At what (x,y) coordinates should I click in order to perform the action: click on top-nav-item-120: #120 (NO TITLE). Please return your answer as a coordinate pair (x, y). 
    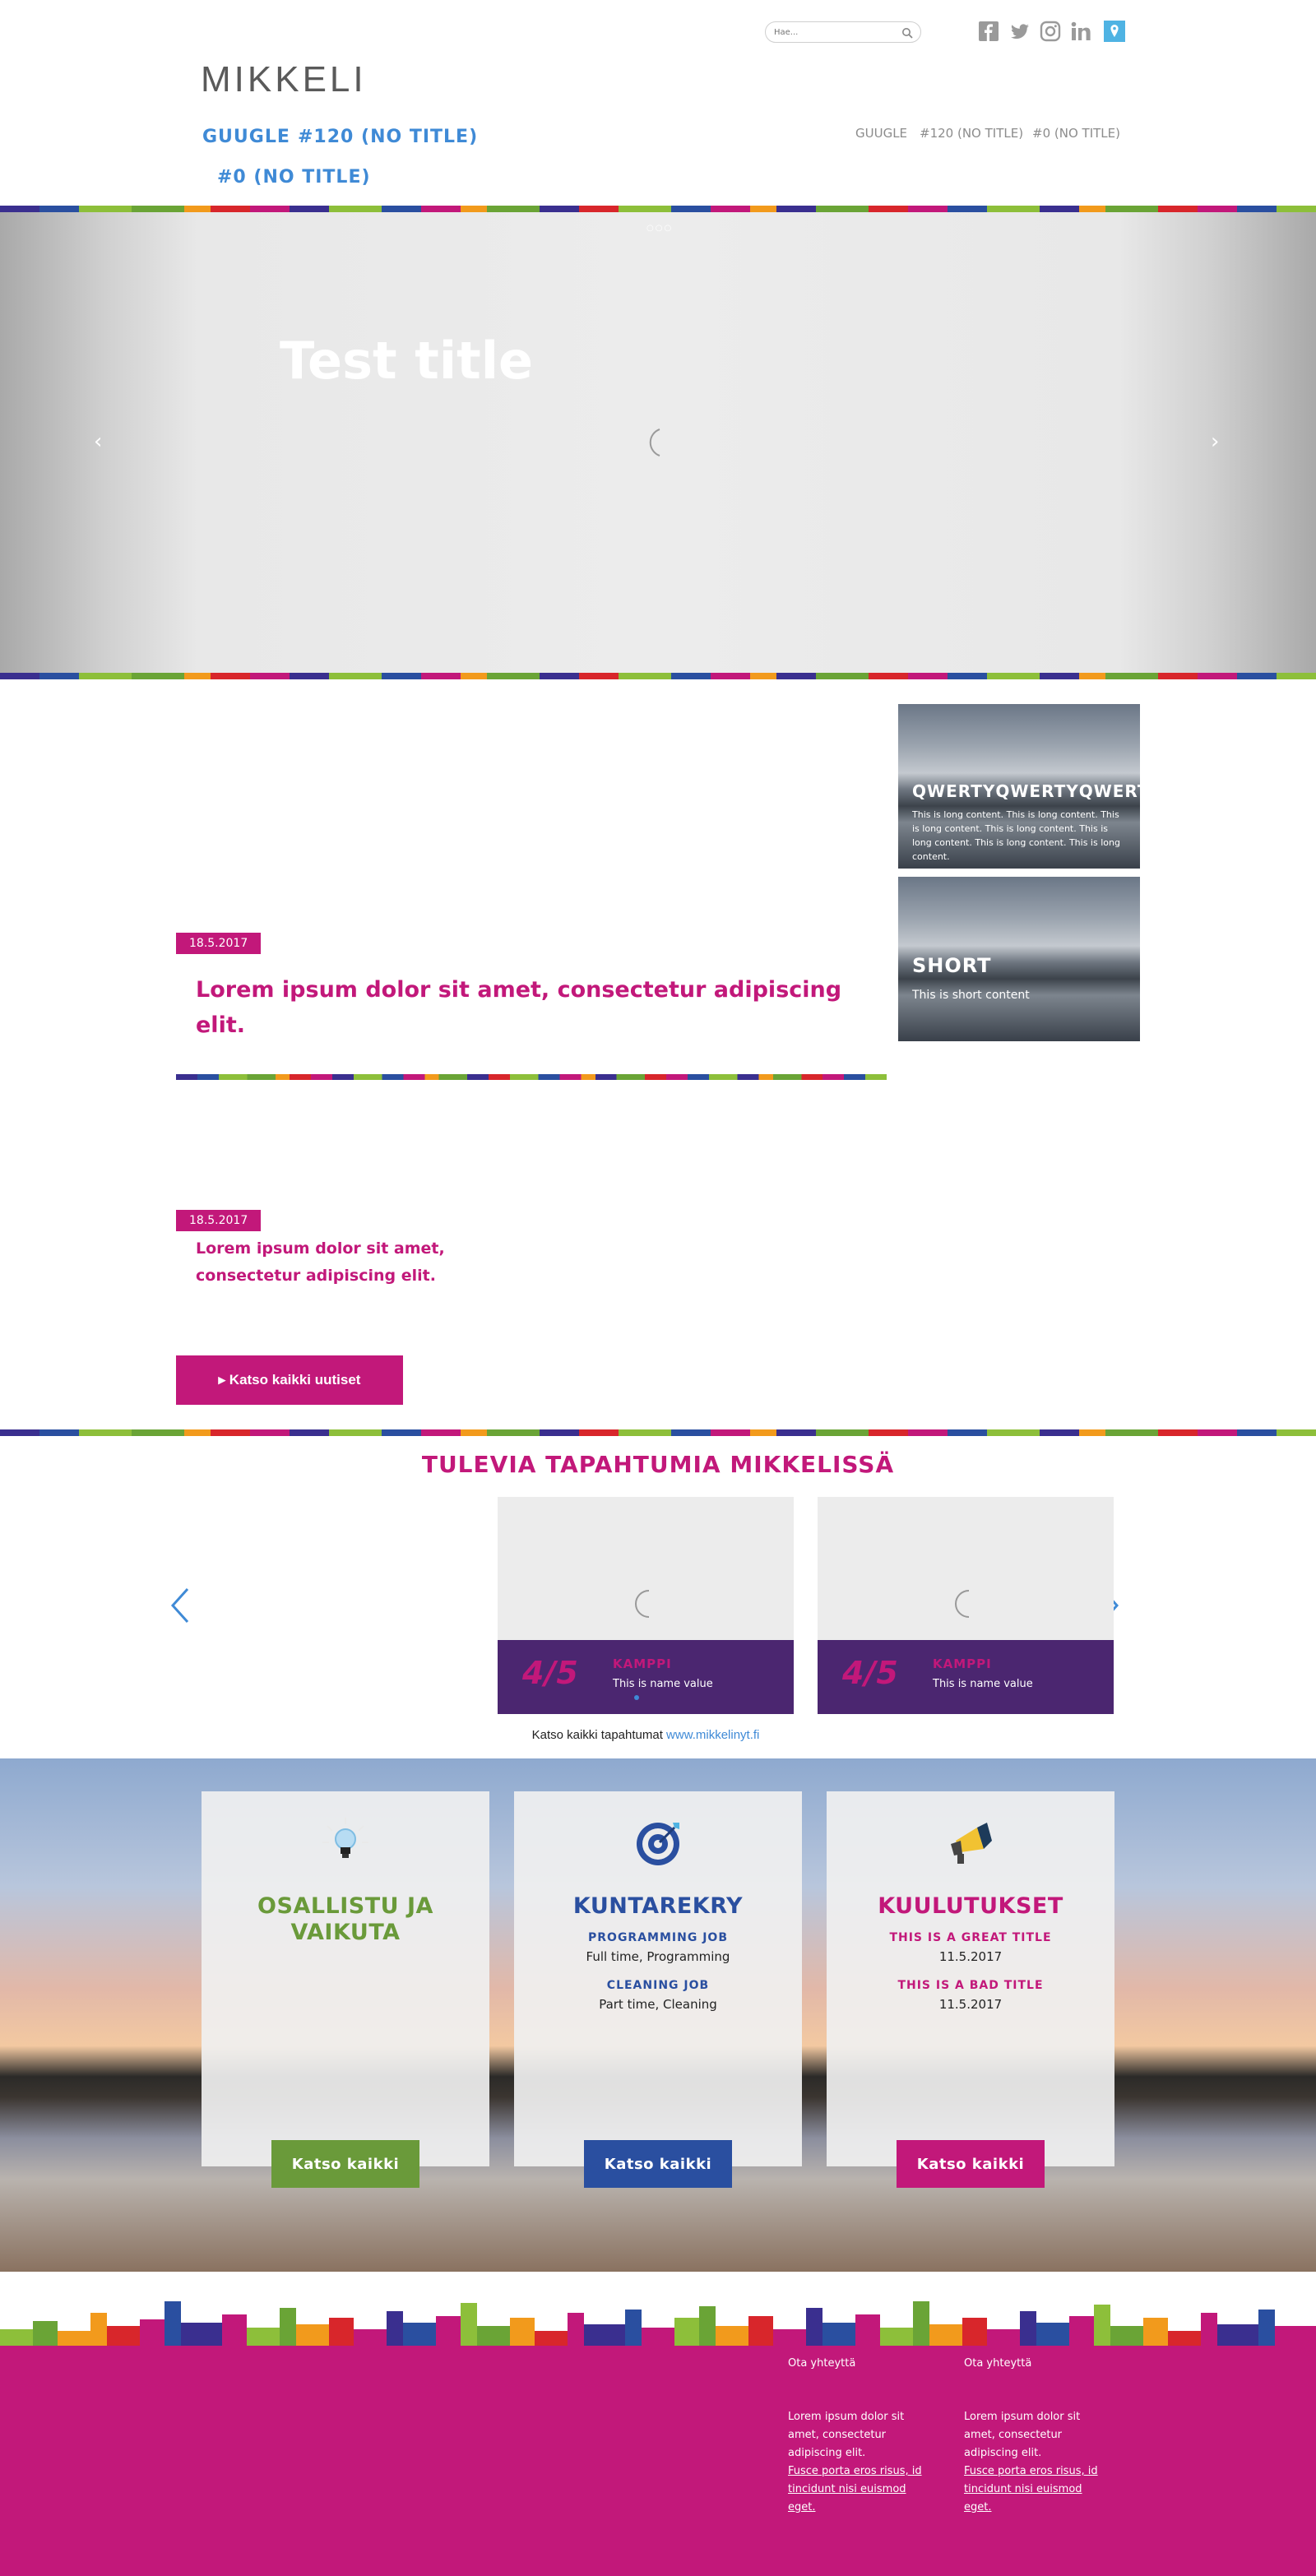
    Looking at the image, I should click on (972, 133).